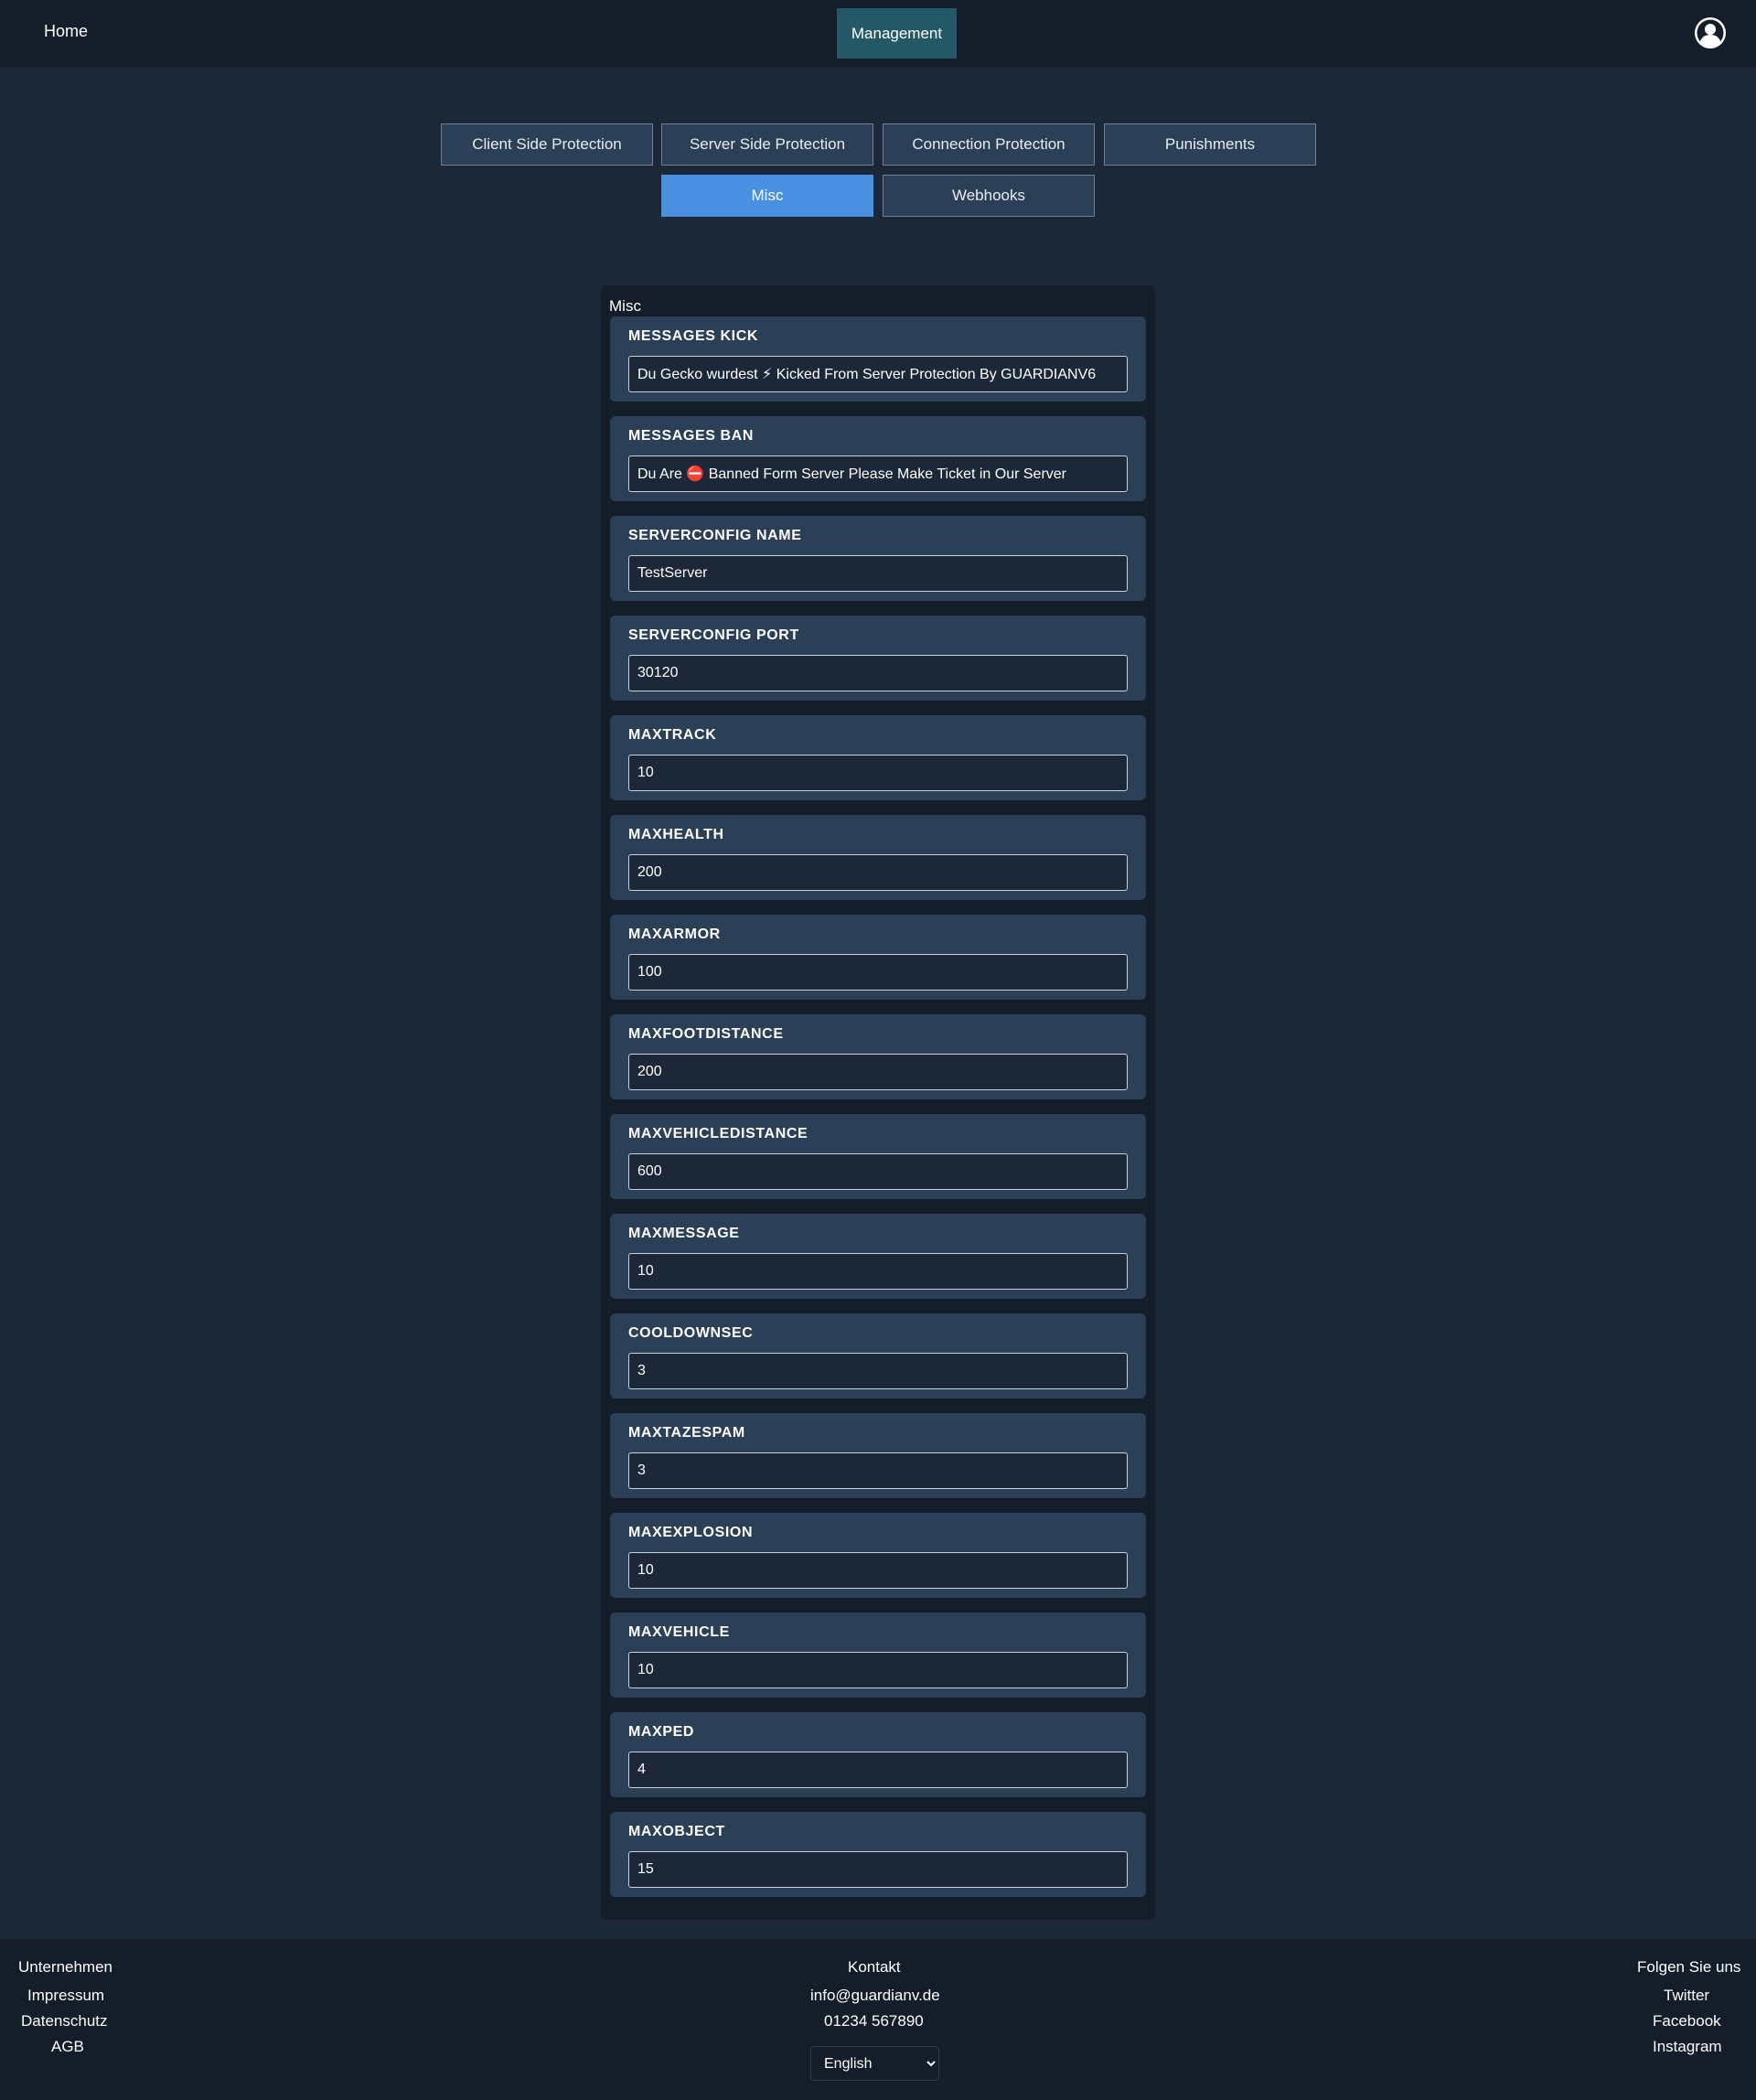  Describe the element at coordinates (679, 1632) in the screenshot. I see `field-label: MAXVEHICLE` at that location.